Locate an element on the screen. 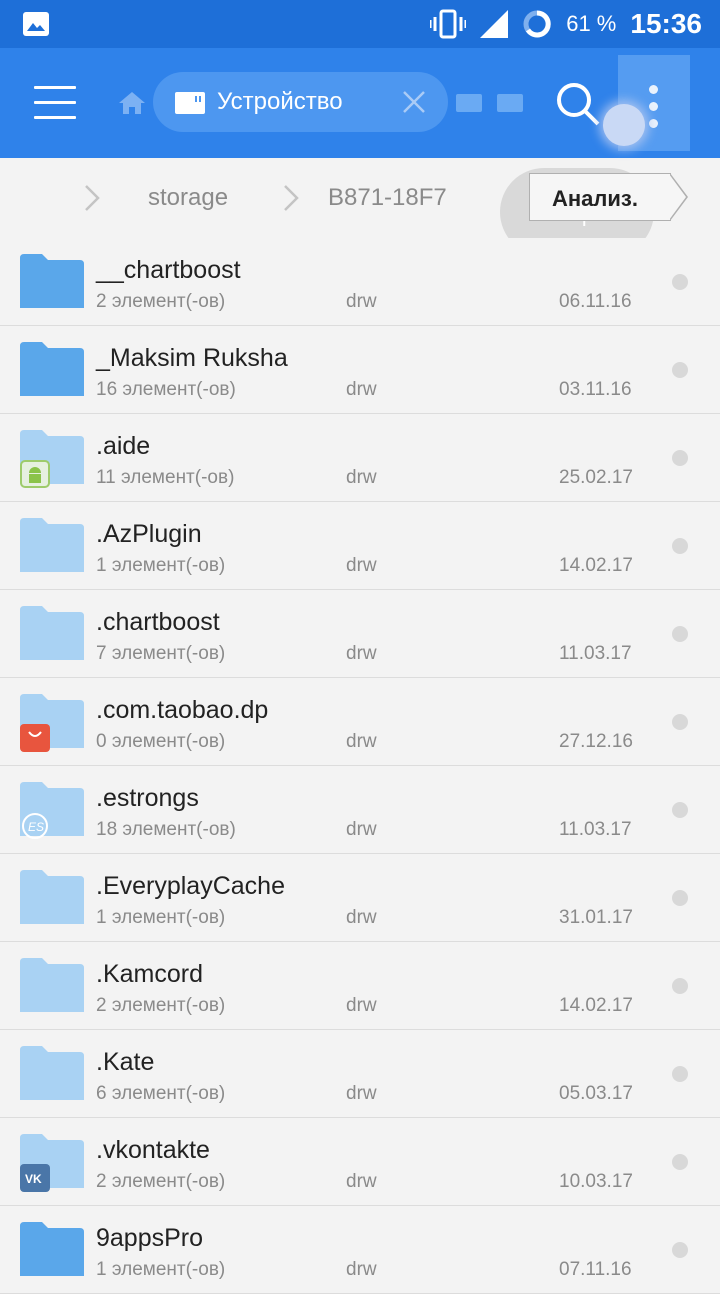  tab-device: Устройство is located at coordinates (300, 102).